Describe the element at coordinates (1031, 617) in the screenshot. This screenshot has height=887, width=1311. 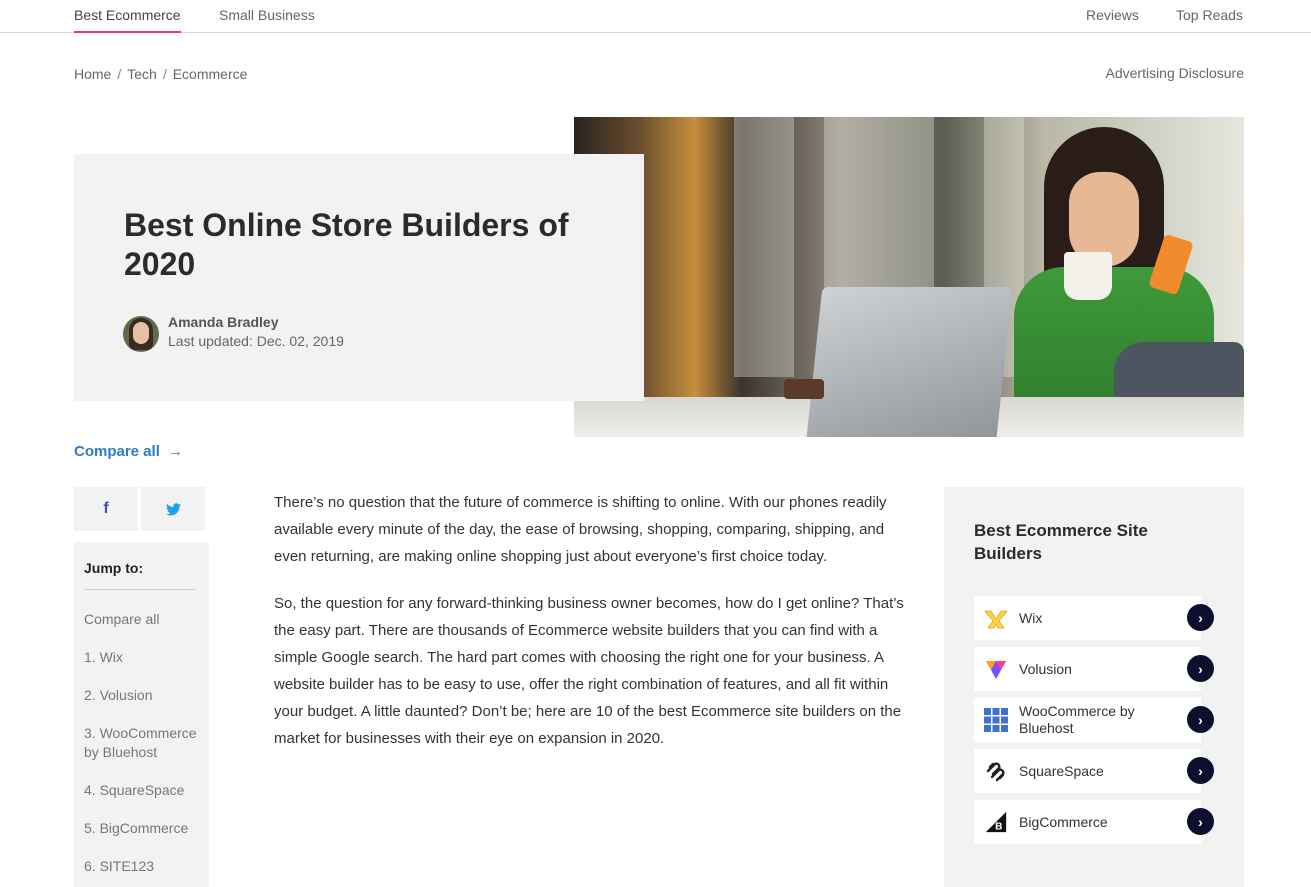
I see `builder-name: Wix` at that location.